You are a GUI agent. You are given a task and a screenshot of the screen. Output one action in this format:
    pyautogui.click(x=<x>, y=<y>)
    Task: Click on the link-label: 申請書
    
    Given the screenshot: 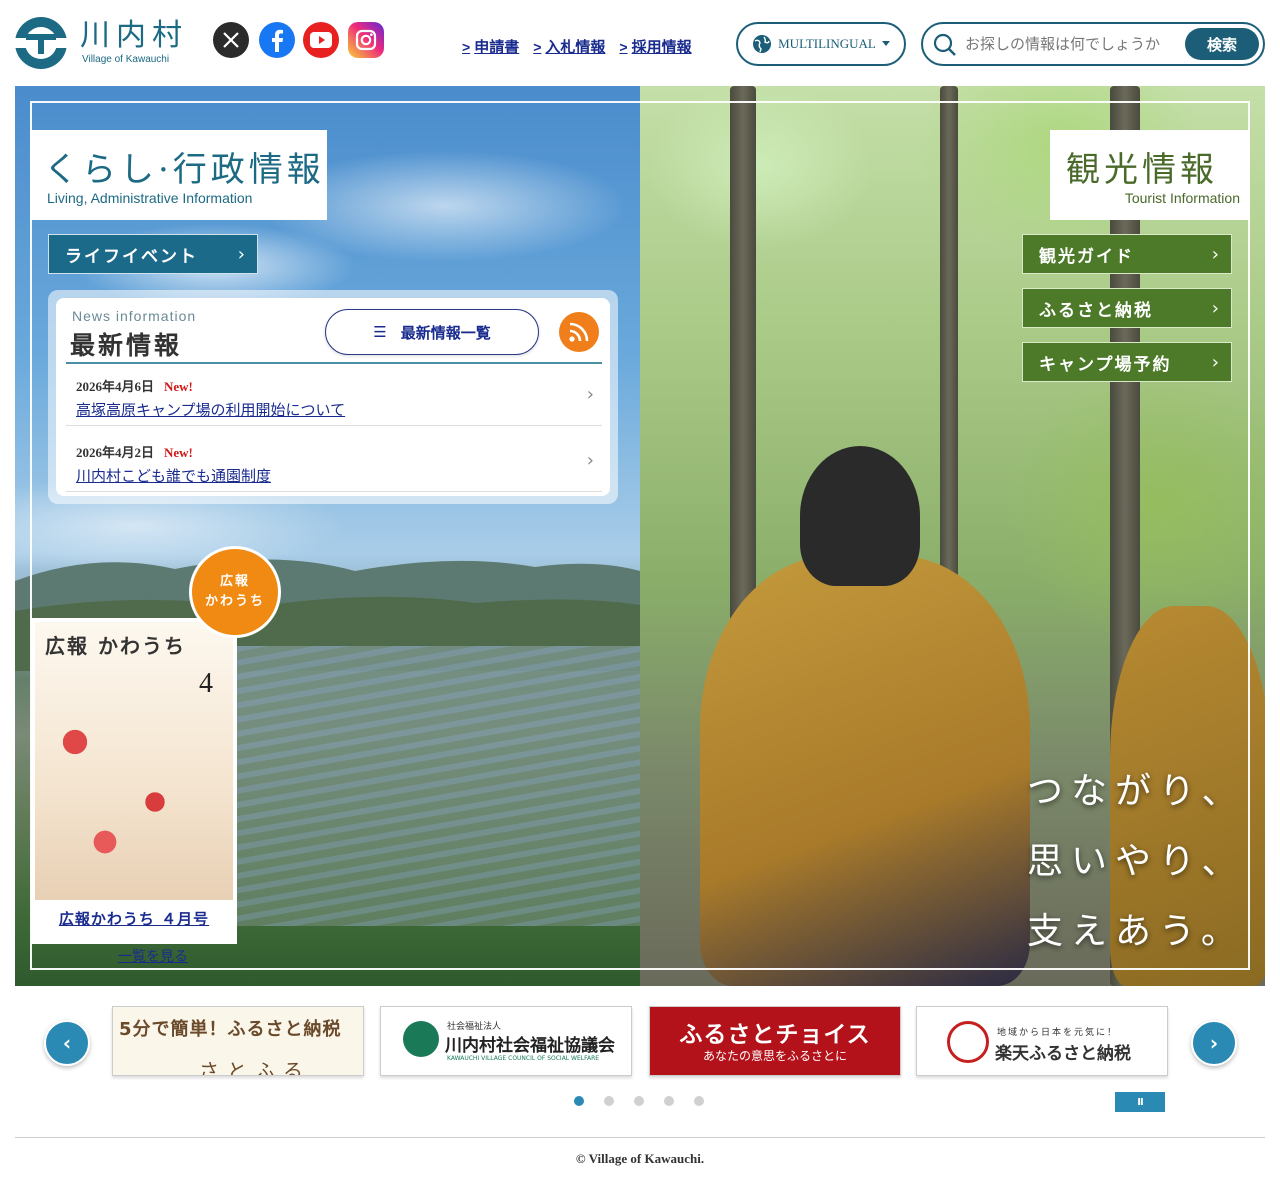 What is the action you would take?
    pyautogui.click(x=497, y=47)
    